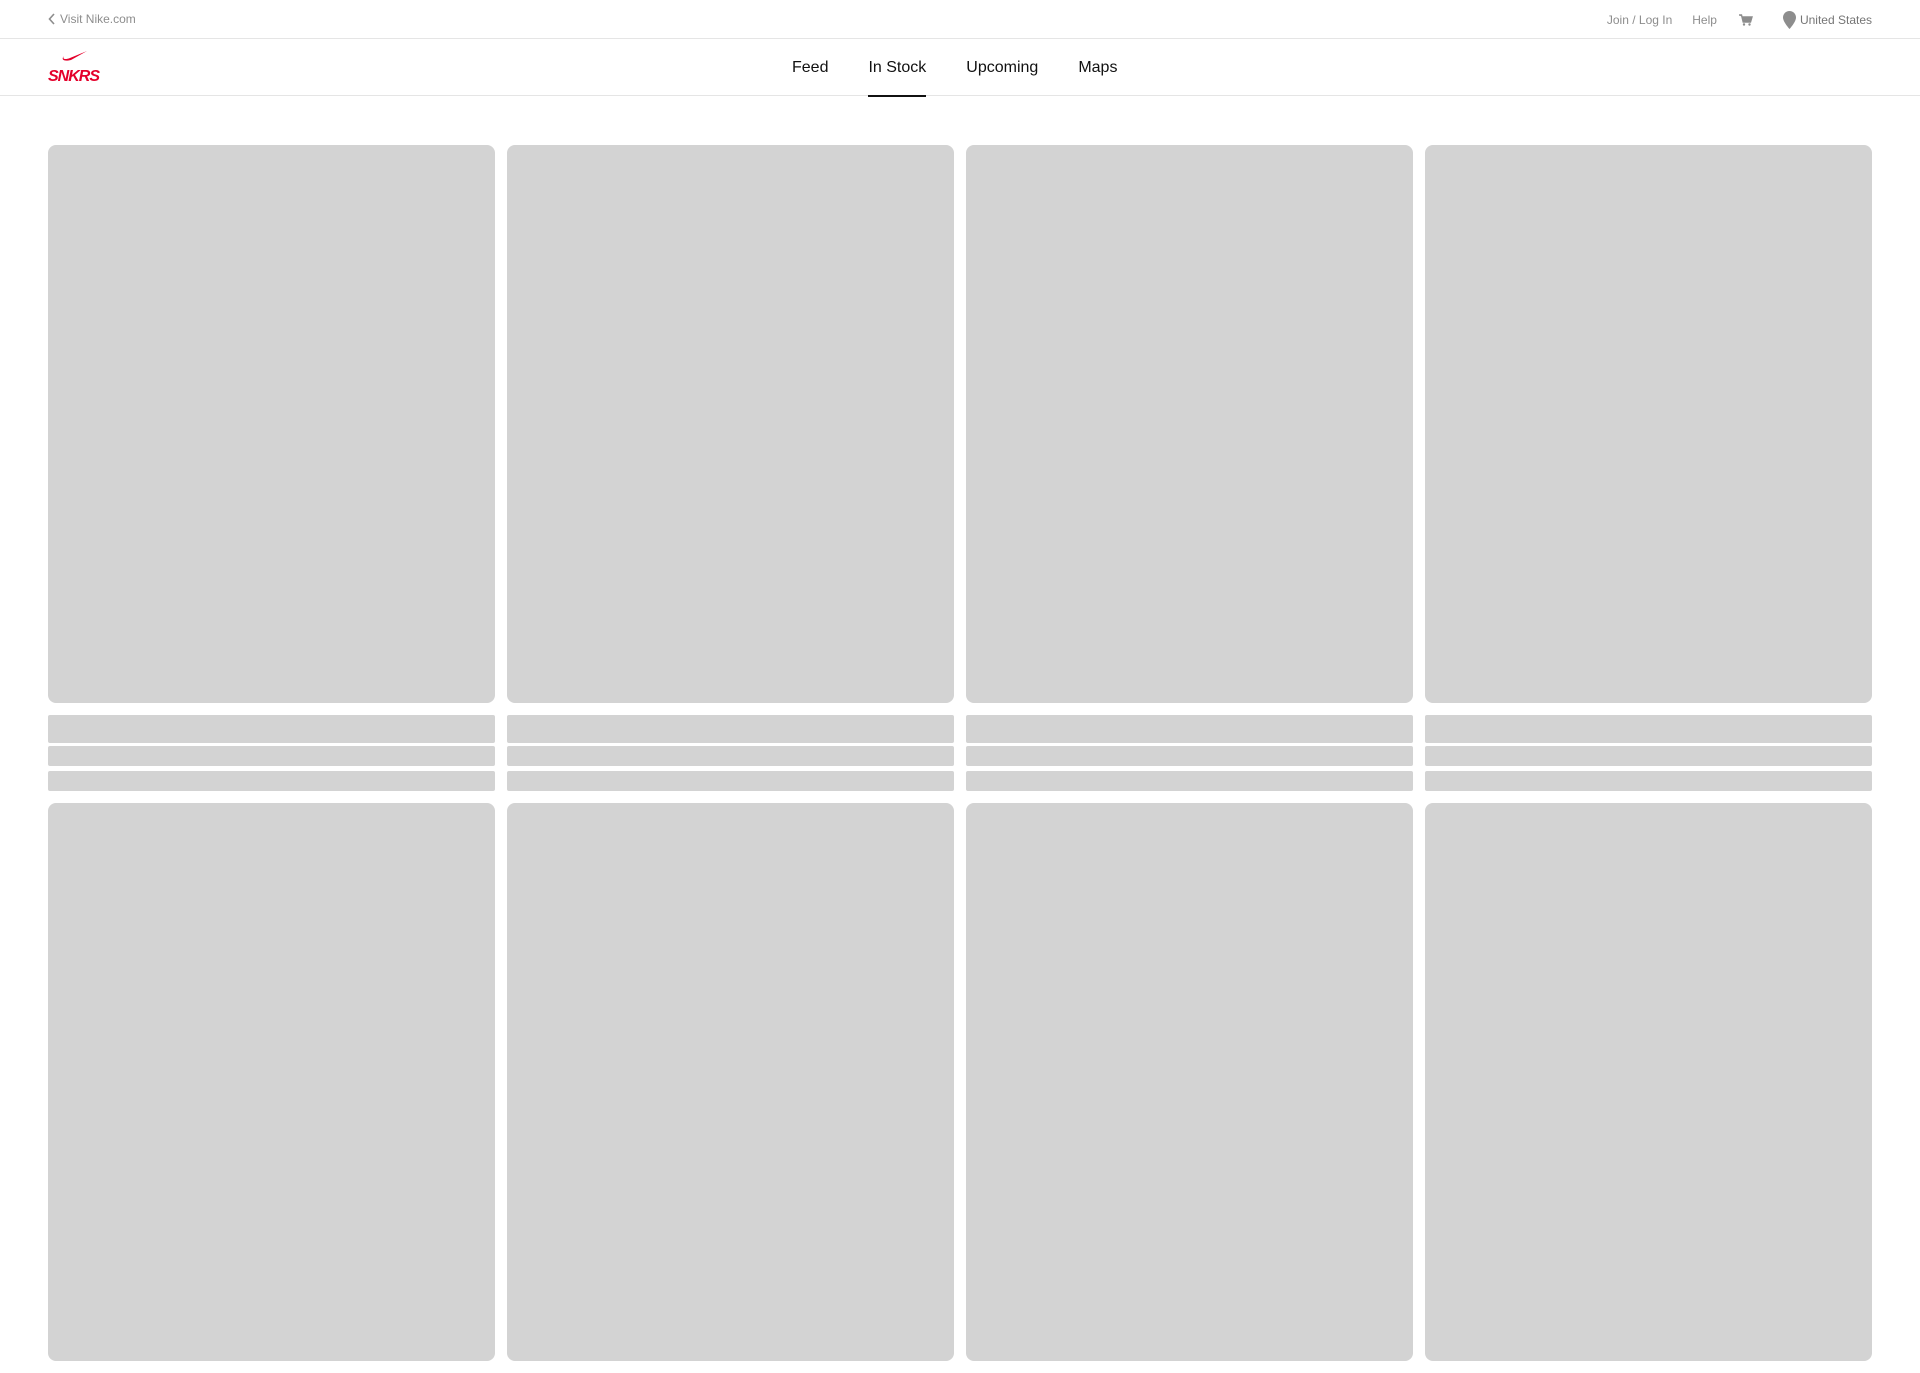 The width and height of the screenshot is (1920, 1373). I want to click on cart-button, so click(1745, 19).